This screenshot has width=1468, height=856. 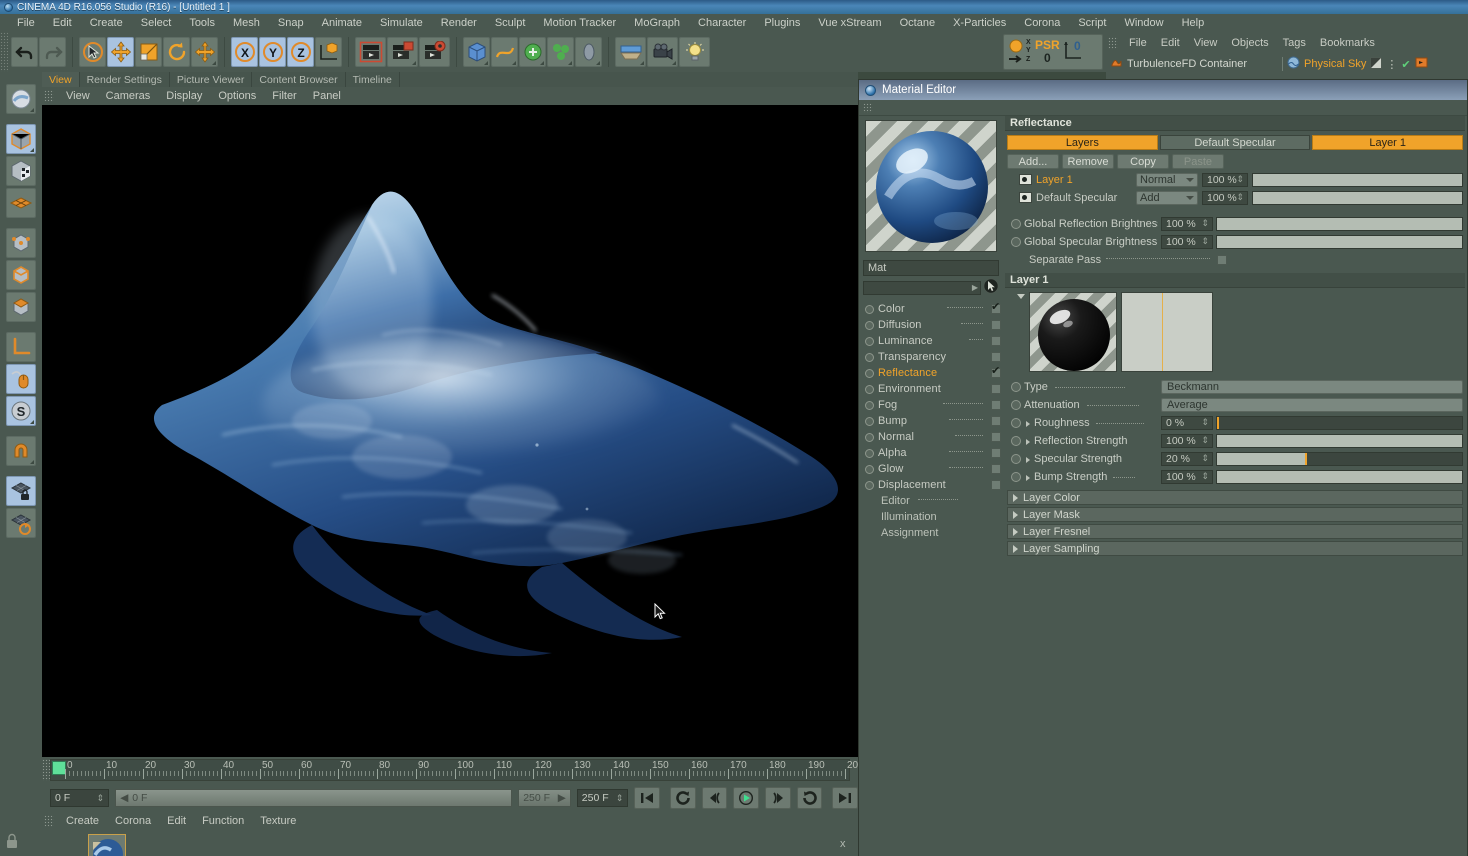 I want to click on menu-item-mesh: Mesh, so click(x=246, y=23).